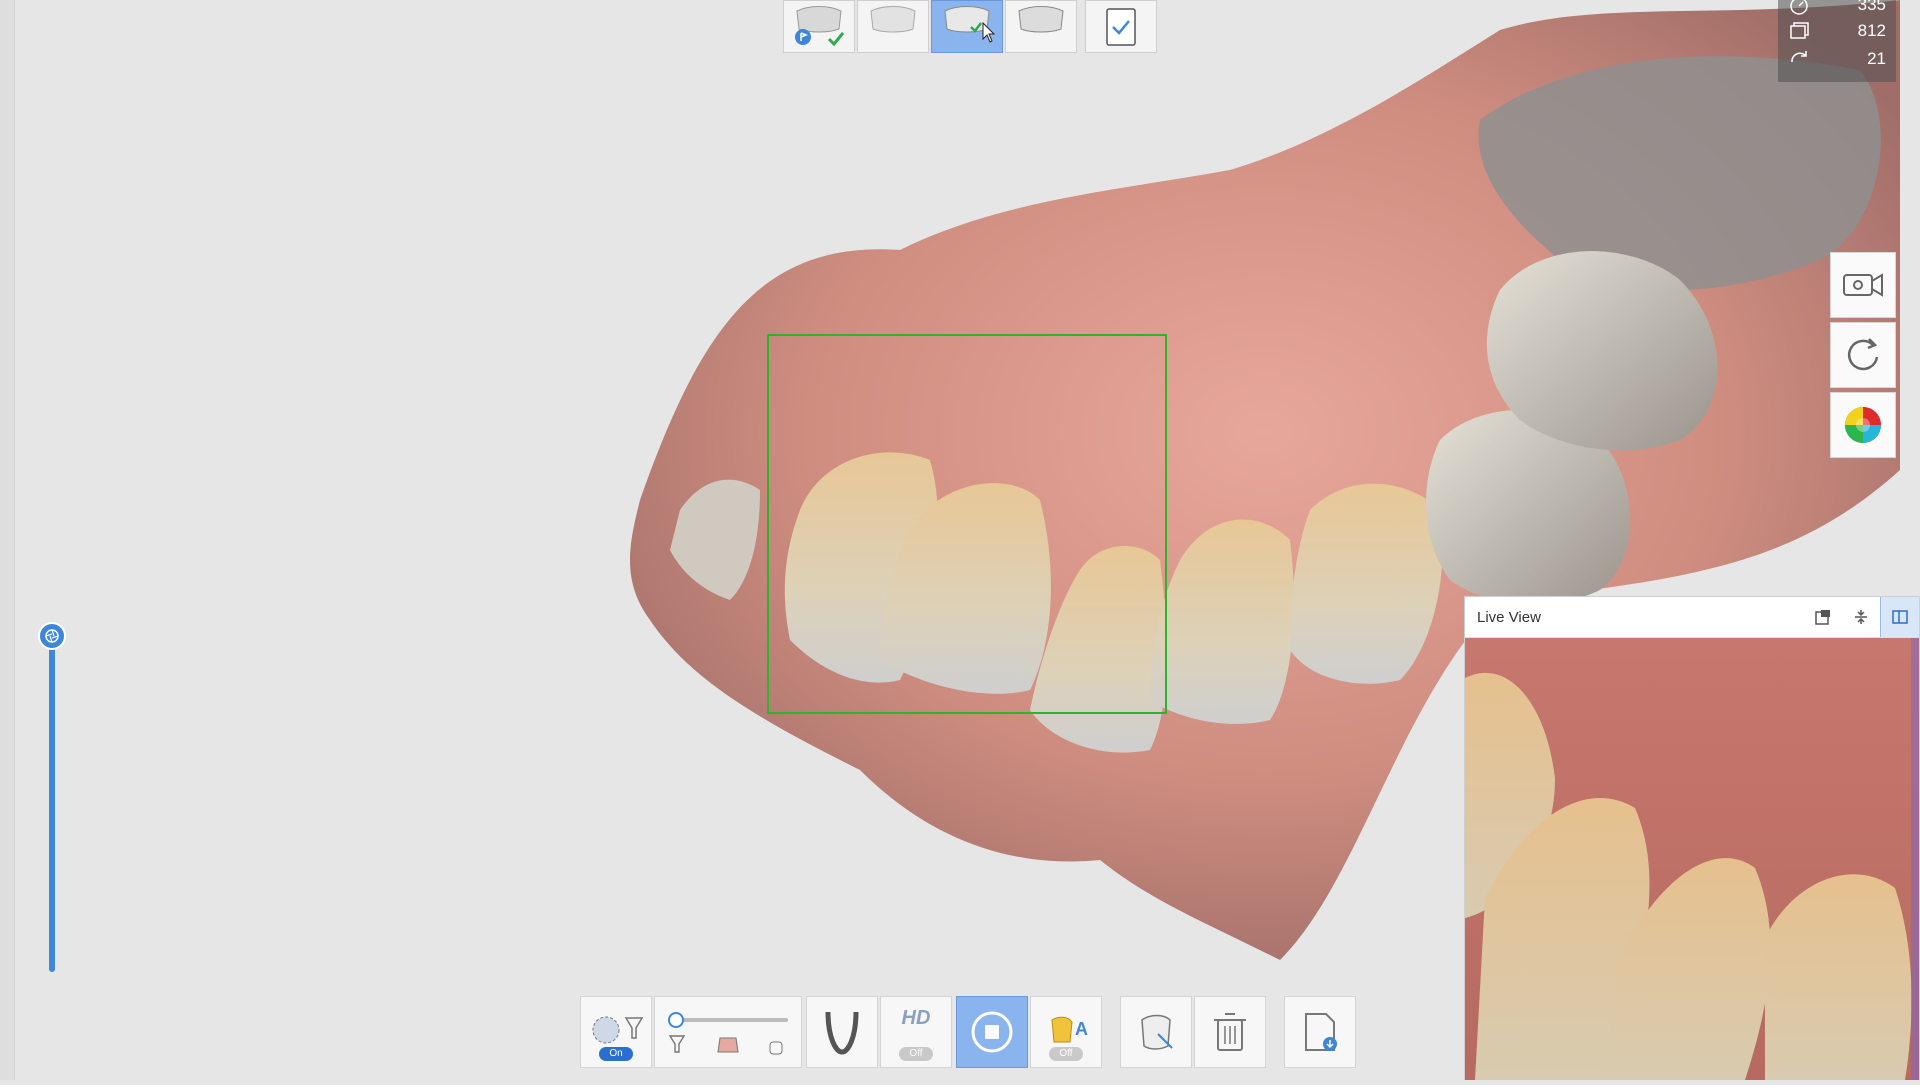 The height and width of the screenshot is (1085, 1920). I want to click on export-button, so click(1320, 1032).